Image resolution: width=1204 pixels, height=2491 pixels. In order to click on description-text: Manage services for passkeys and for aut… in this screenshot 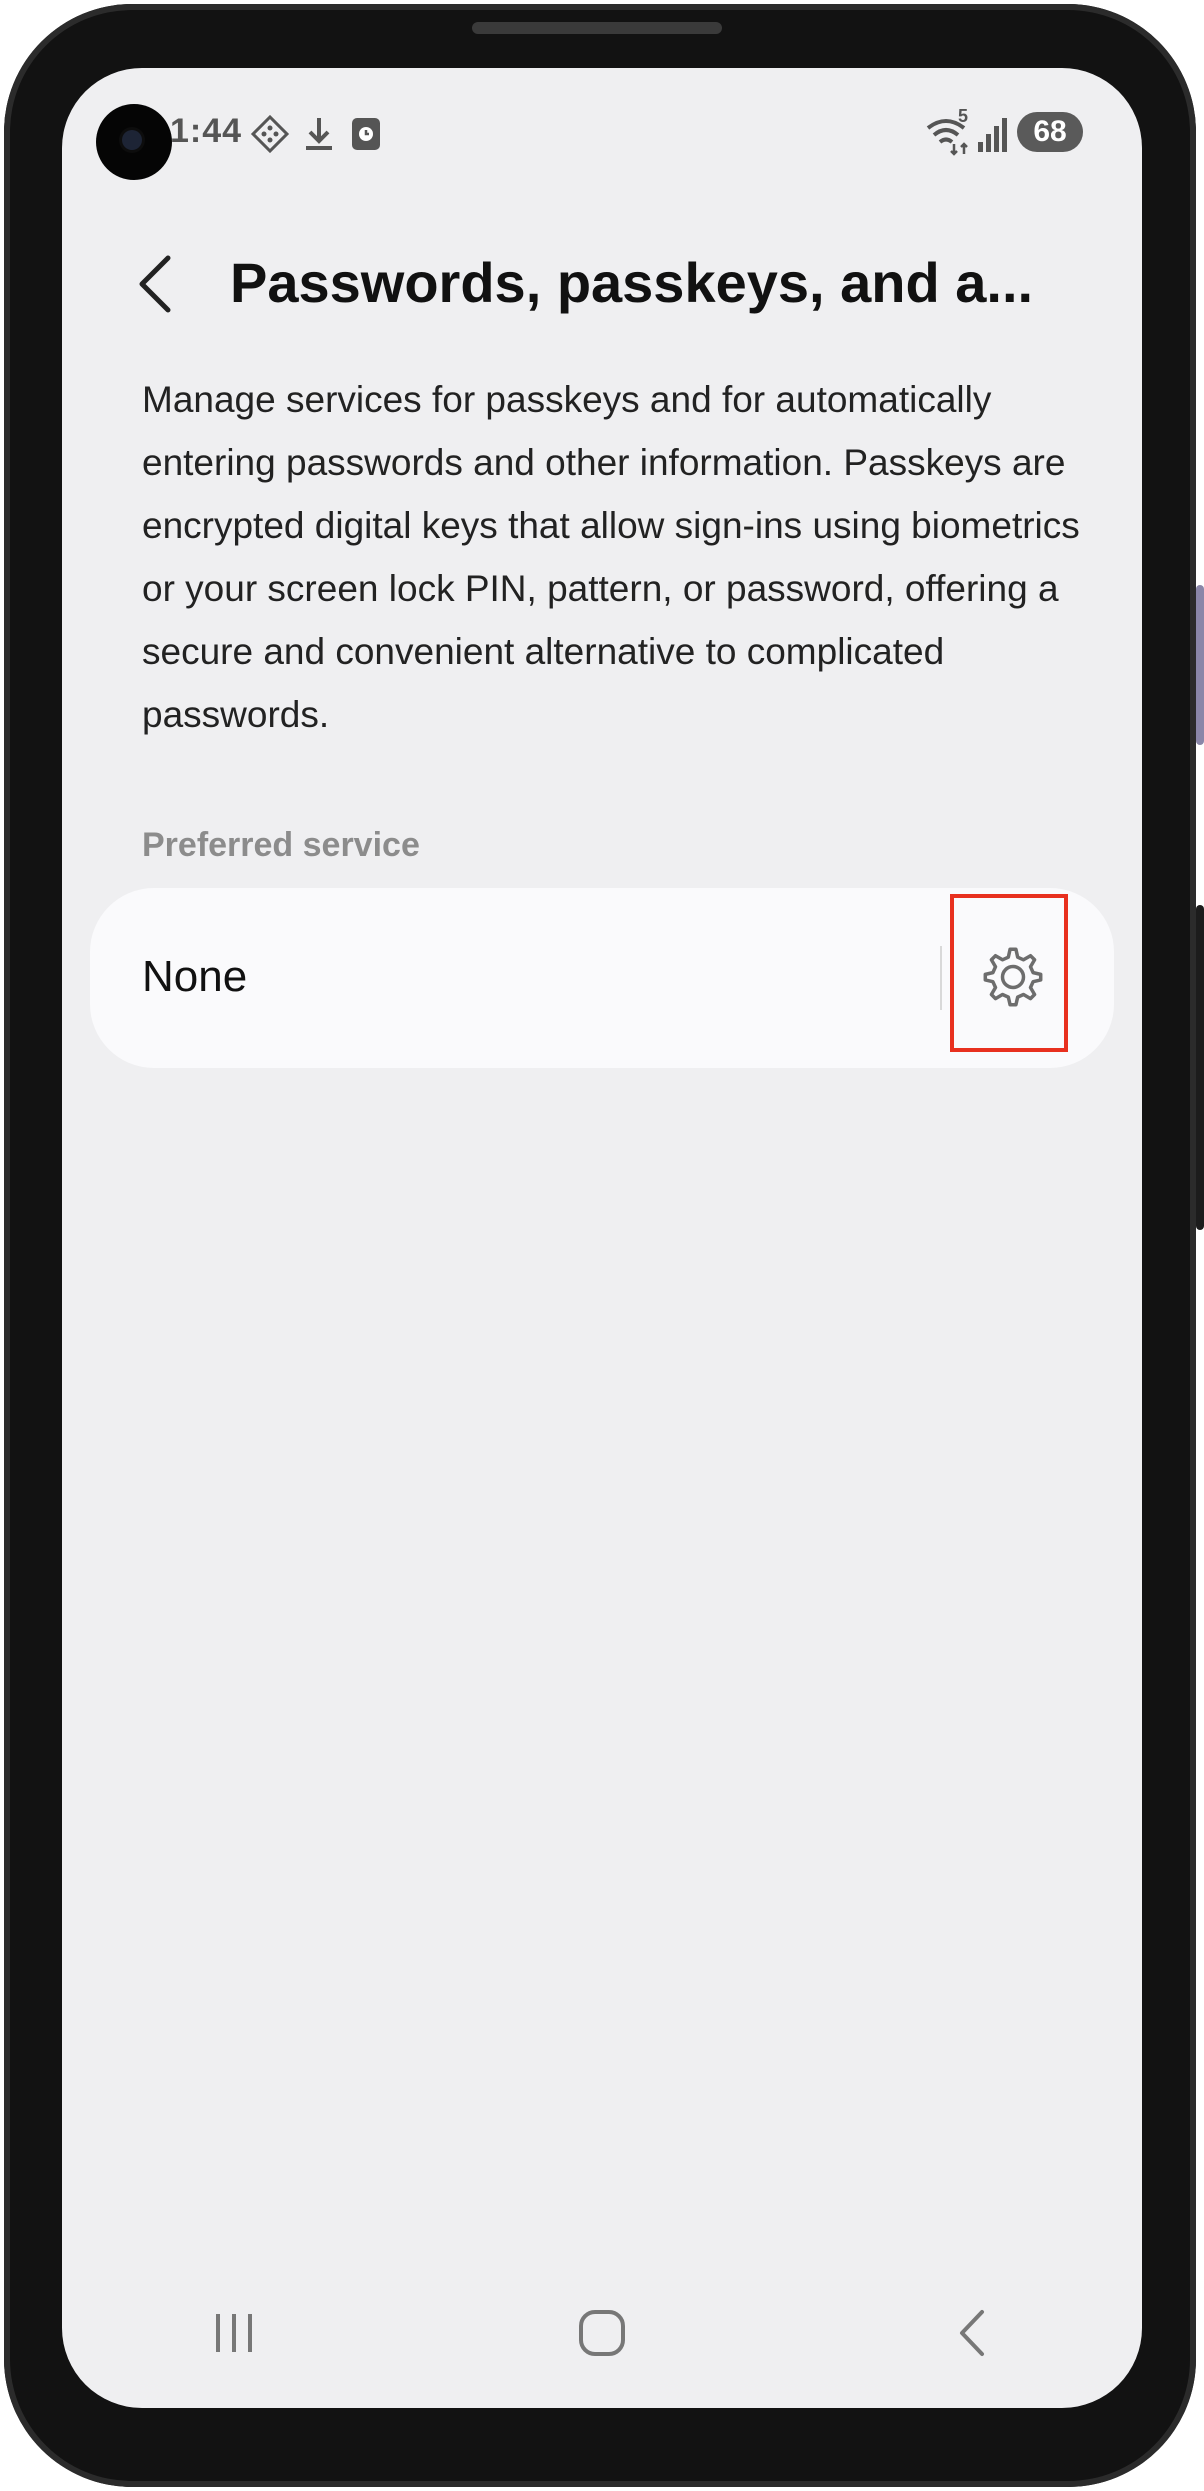, I will do `click(611, 557)`.